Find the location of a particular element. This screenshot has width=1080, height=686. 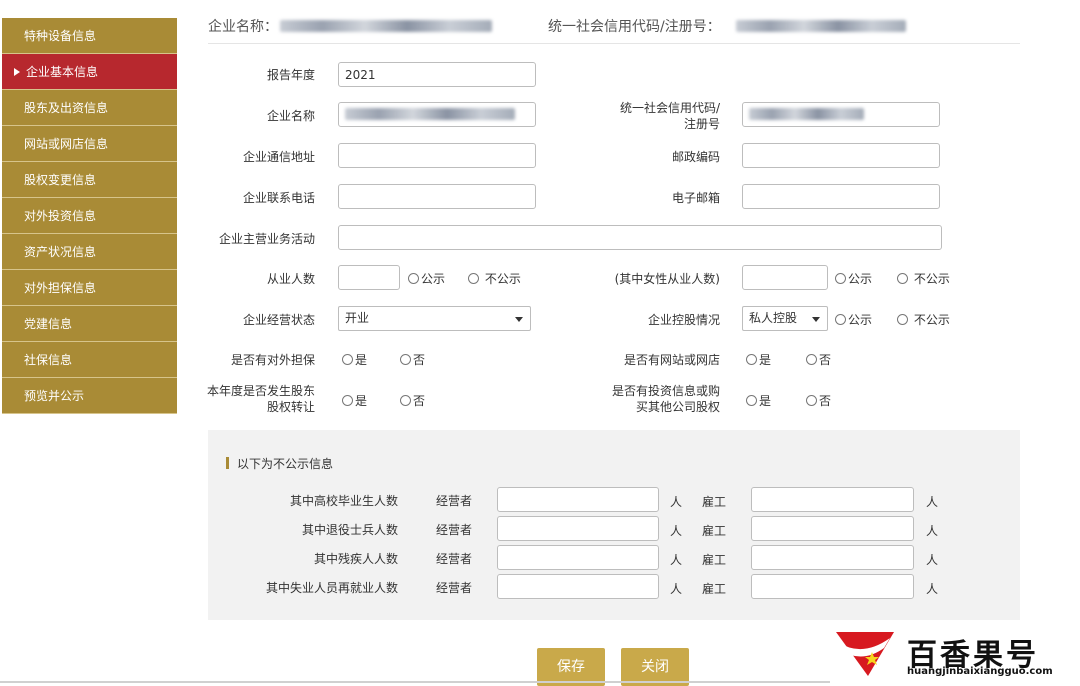

website-yes-radio: 是 is located at coordinates (758, 360).